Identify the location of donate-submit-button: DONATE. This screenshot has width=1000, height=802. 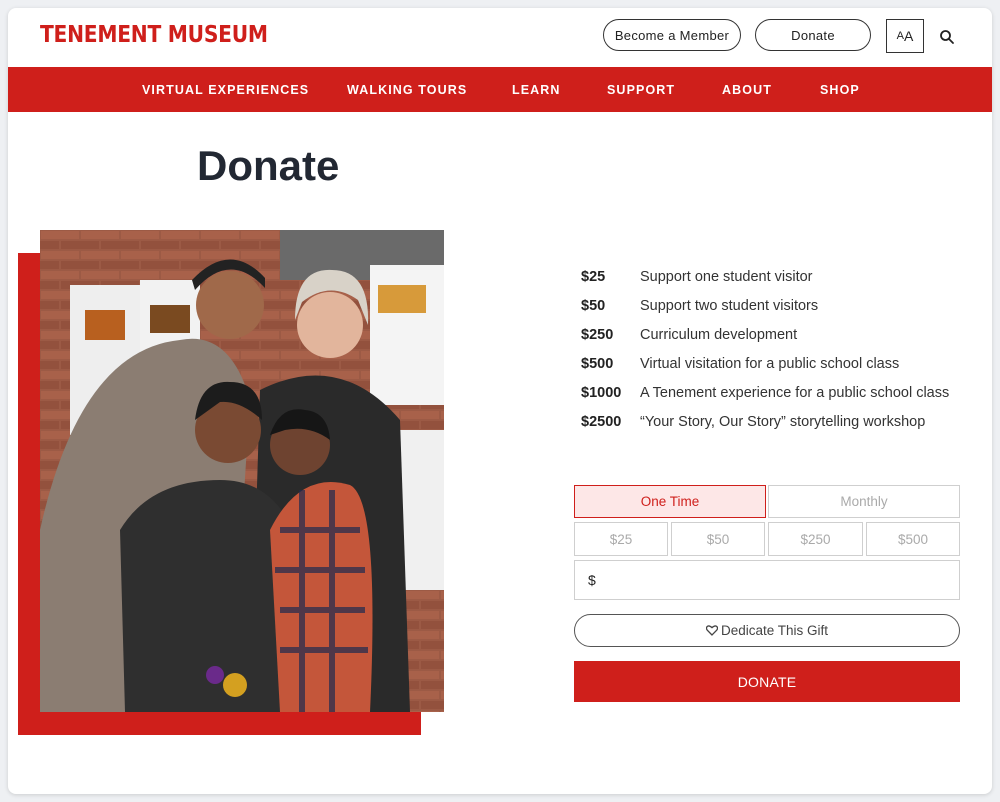
(767, 681).